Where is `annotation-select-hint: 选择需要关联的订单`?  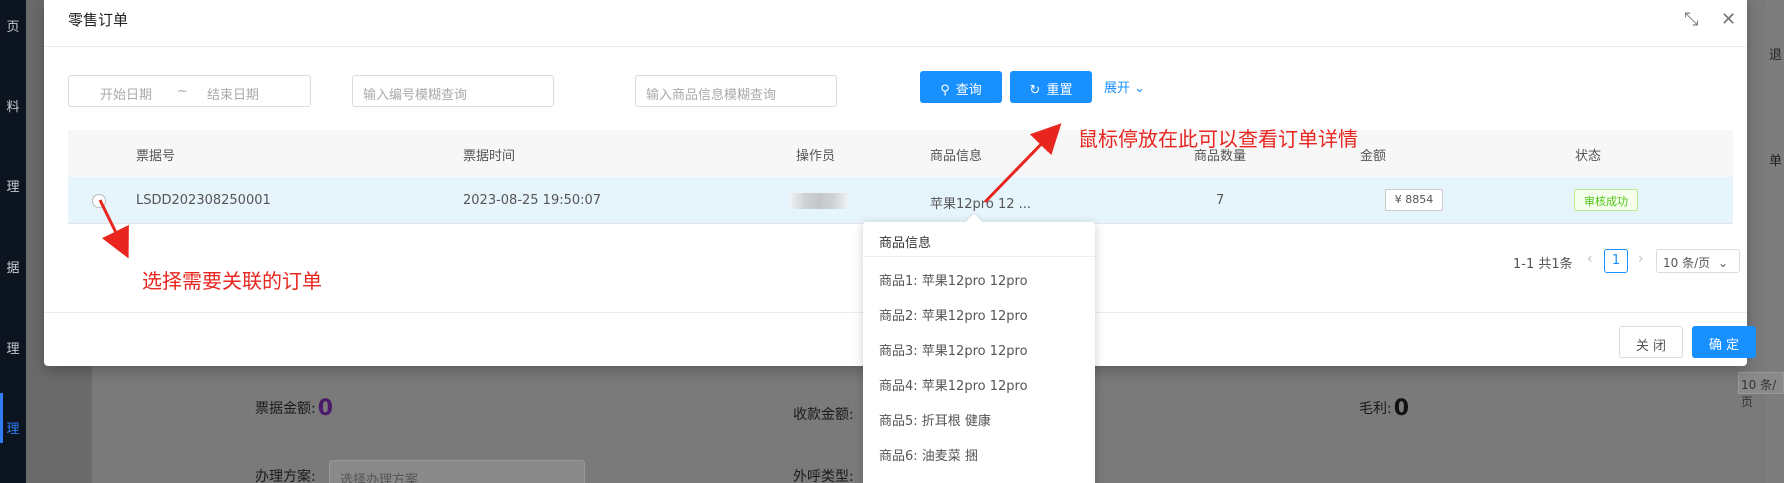 annotation-select-hint: 选择需要关联的订单 is located at coordinates (232, 281).